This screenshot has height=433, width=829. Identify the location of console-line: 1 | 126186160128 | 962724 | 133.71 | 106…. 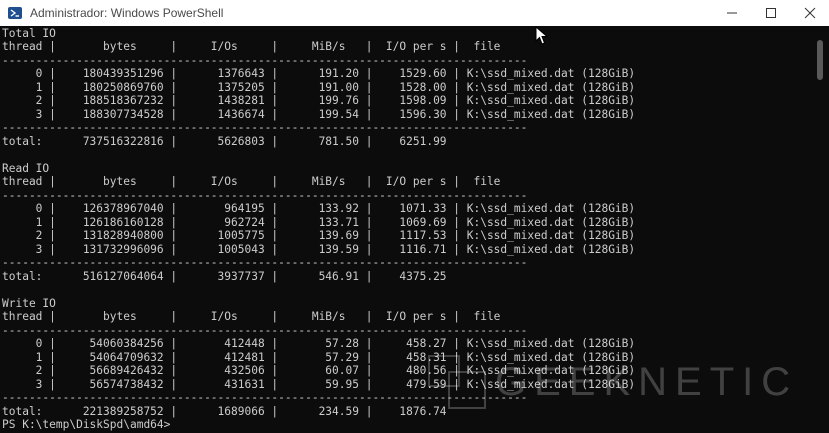
(319, 222).